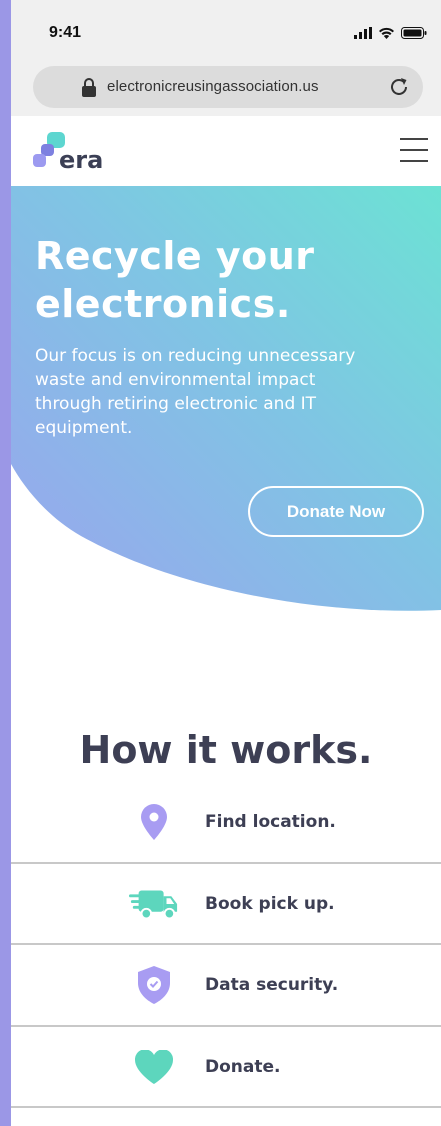  Describe the element at coordinates (414, 33) in the screenshot. I see `battery-icon` at that location.